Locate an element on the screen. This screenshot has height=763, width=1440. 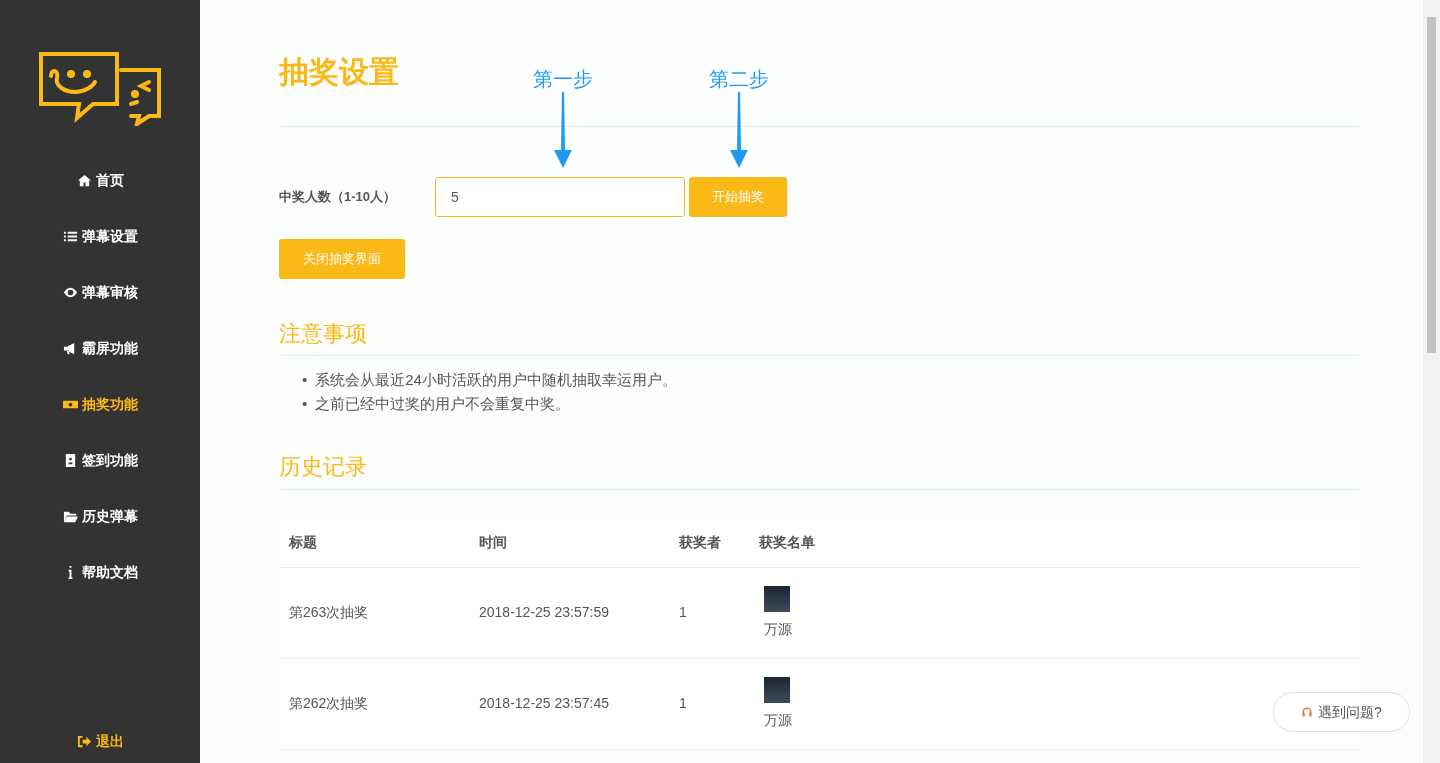
field-label: 中奖人数（1-10人） is located at coordinates (338, 197).